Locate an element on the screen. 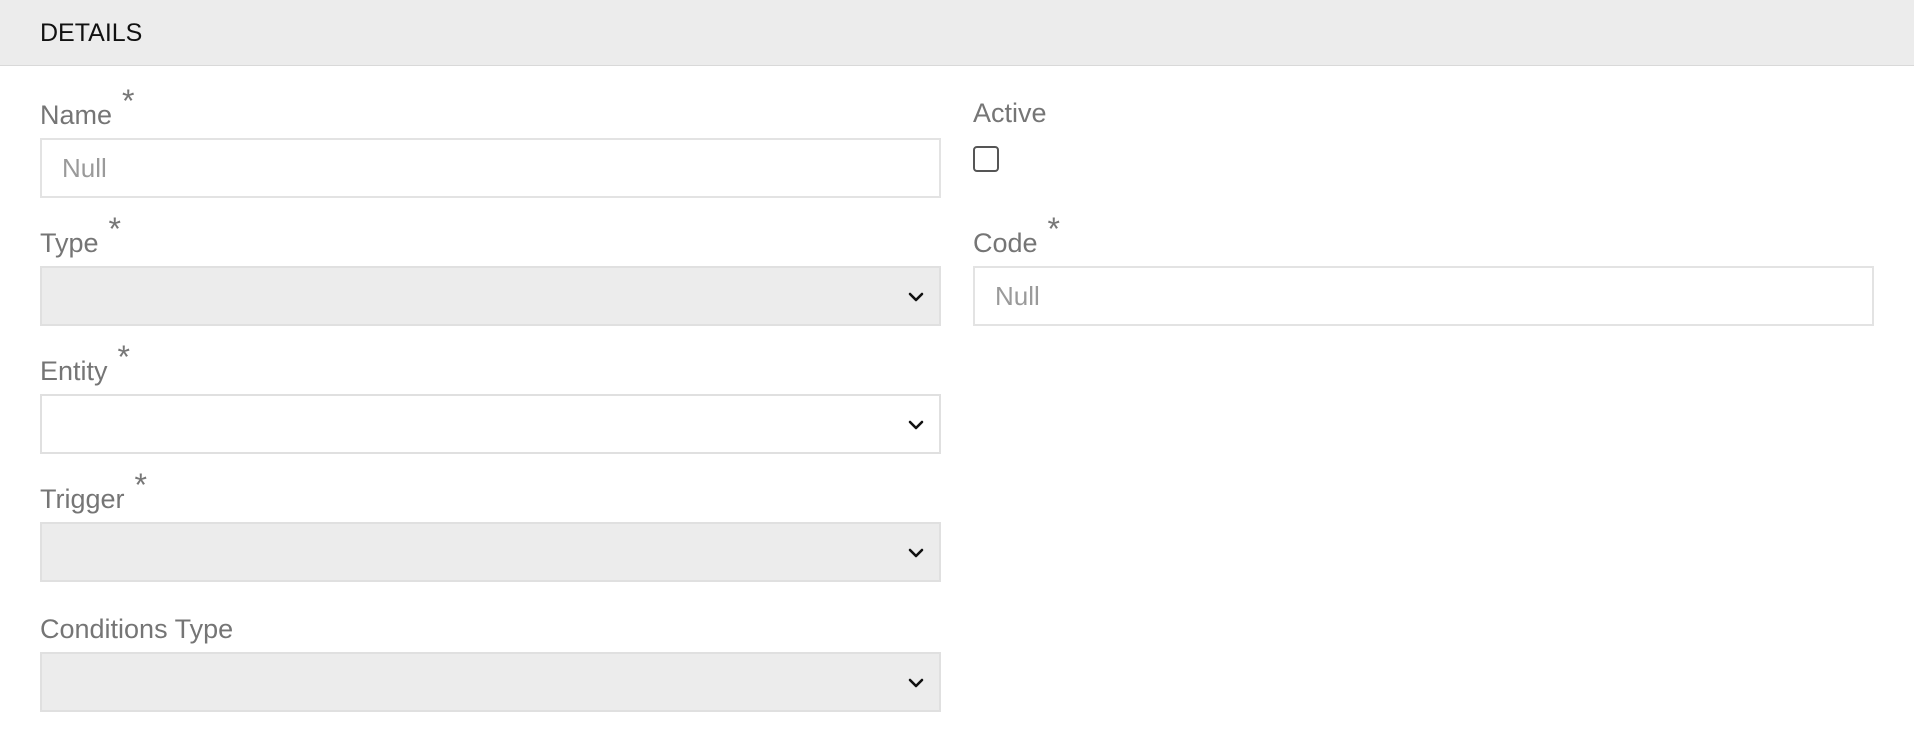  type-select is located at coordinates (490, 296).